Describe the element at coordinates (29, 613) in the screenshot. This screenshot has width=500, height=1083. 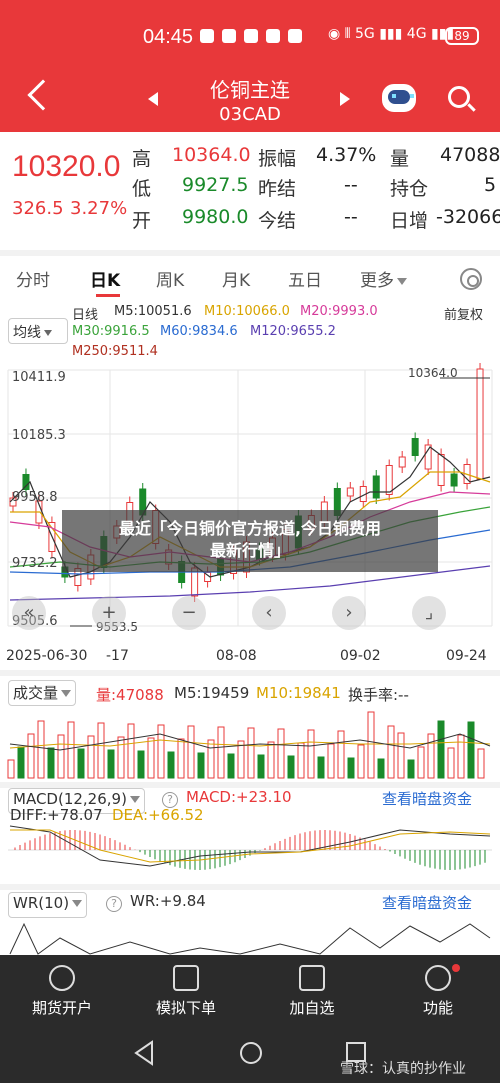
I see `scroll-left-icon: «` at that location.